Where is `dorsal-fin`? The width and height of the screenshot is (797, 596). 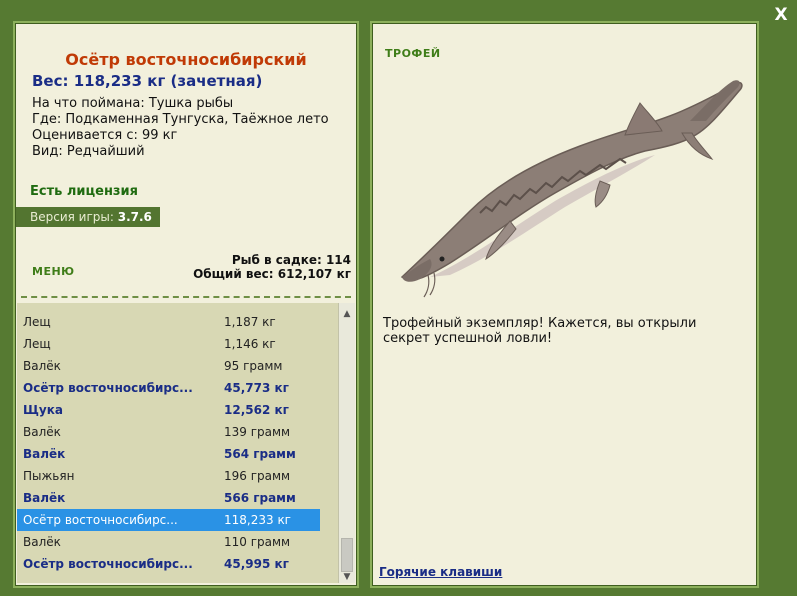 dorsal-fin is located at coordinates (643, 119).